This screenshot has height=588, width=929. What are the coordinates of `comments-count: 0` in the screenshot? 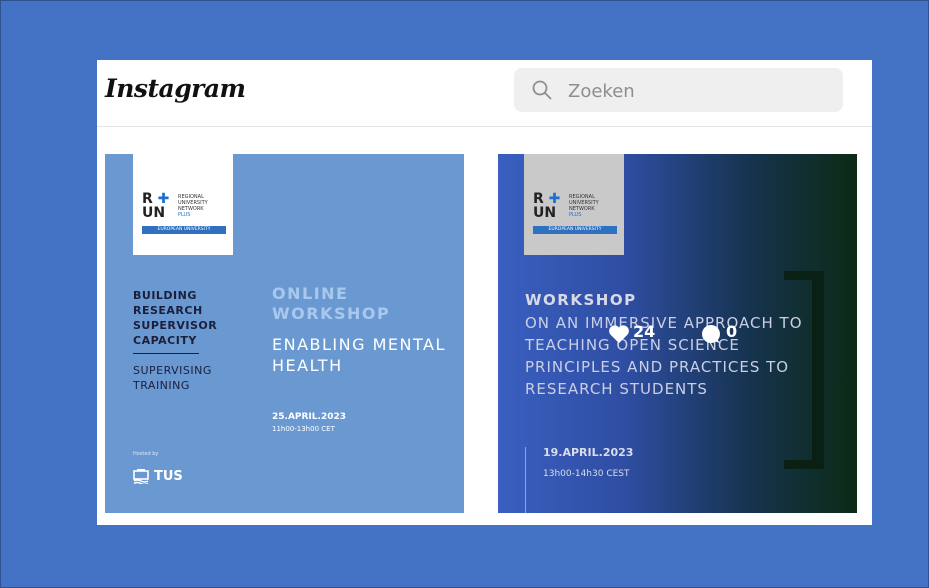 It's located at (732, 331).